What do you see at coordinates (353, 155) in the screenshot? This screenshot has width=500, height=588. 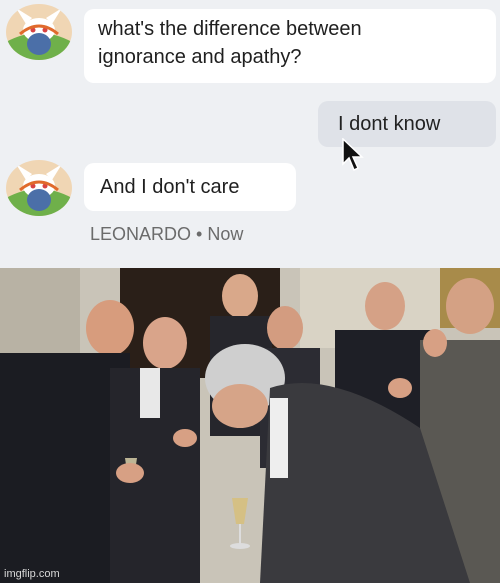 I see `mouse-pointer-icon` at bounding box center [353, 155].